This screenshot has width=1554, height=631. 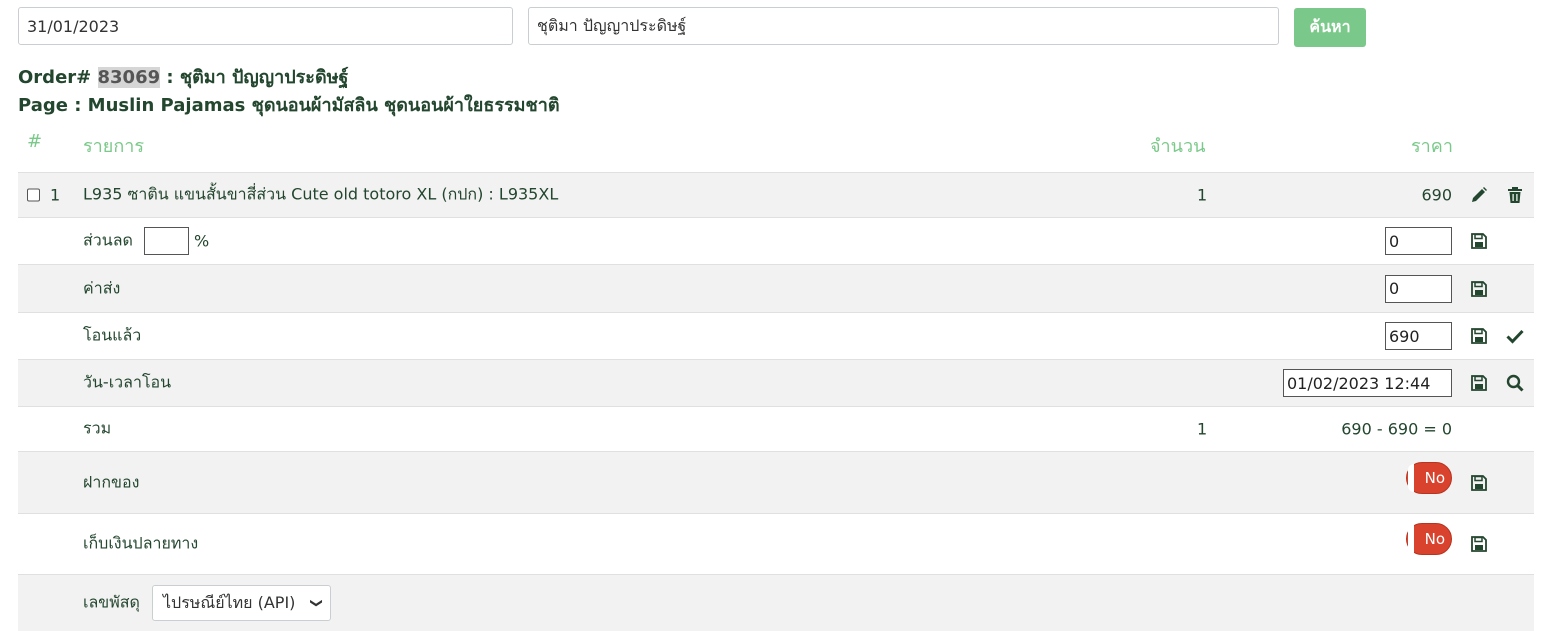 What do you see at coordinates (776, 603) in the screenshot?
I see `tracking-row: เลขพัสดุ ไปรษณีย์ไทย (API) ❯` at bounding box center [776, 603].